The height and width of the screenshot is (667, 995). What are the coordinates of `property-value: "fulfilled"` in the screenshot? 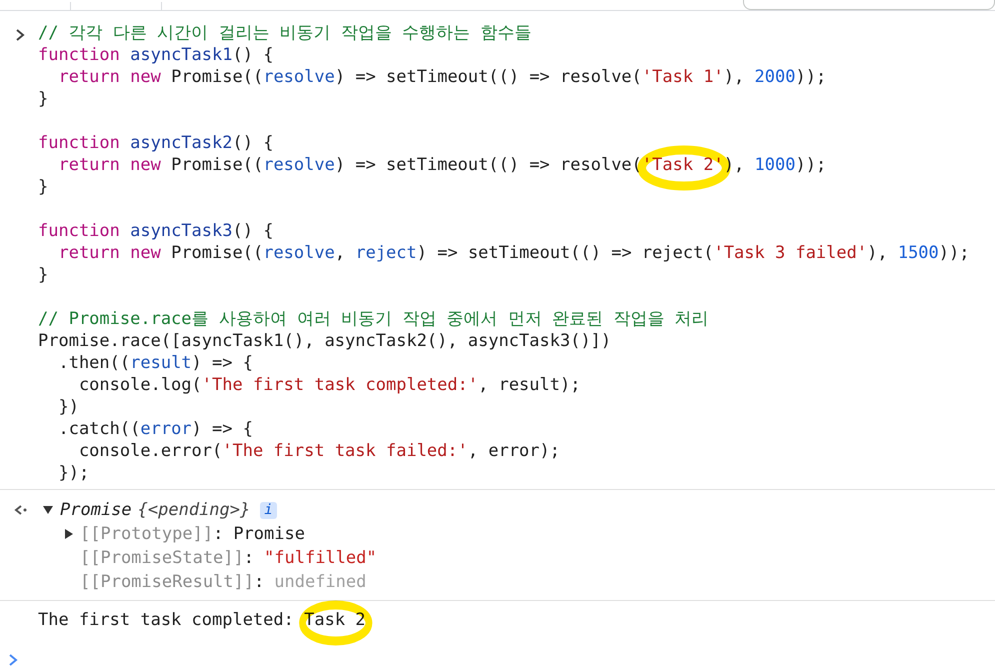 It's located at (320, 558).